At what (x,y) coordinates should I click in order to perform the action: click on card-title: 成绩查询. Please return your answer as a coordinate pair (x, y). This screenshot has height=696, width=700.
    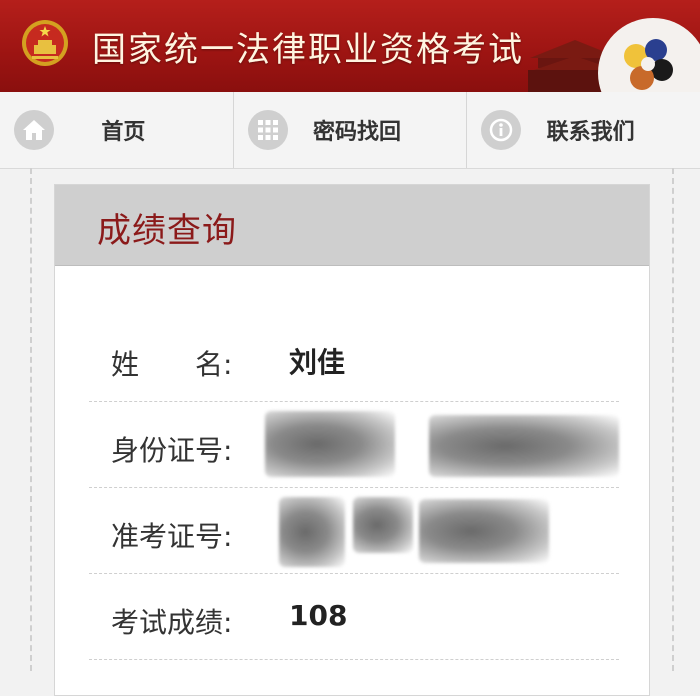
    Looking at the image, I should click on (167, 231).